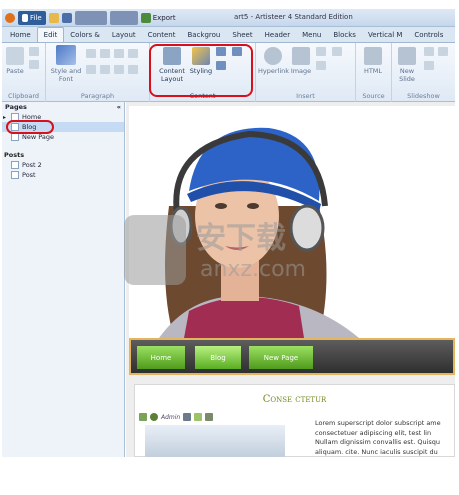  Describe the element at coordinates (301, 56) in the screenshot. I see `image-icon` at that location.